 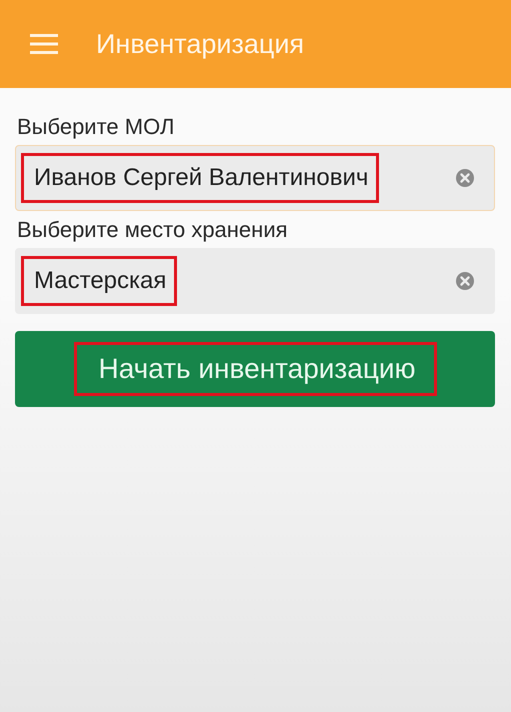 What do you see at coordinates (200, 44) in the screenshot?
I see `app-title: Инвентаризация` at bounding box center [200, 44].